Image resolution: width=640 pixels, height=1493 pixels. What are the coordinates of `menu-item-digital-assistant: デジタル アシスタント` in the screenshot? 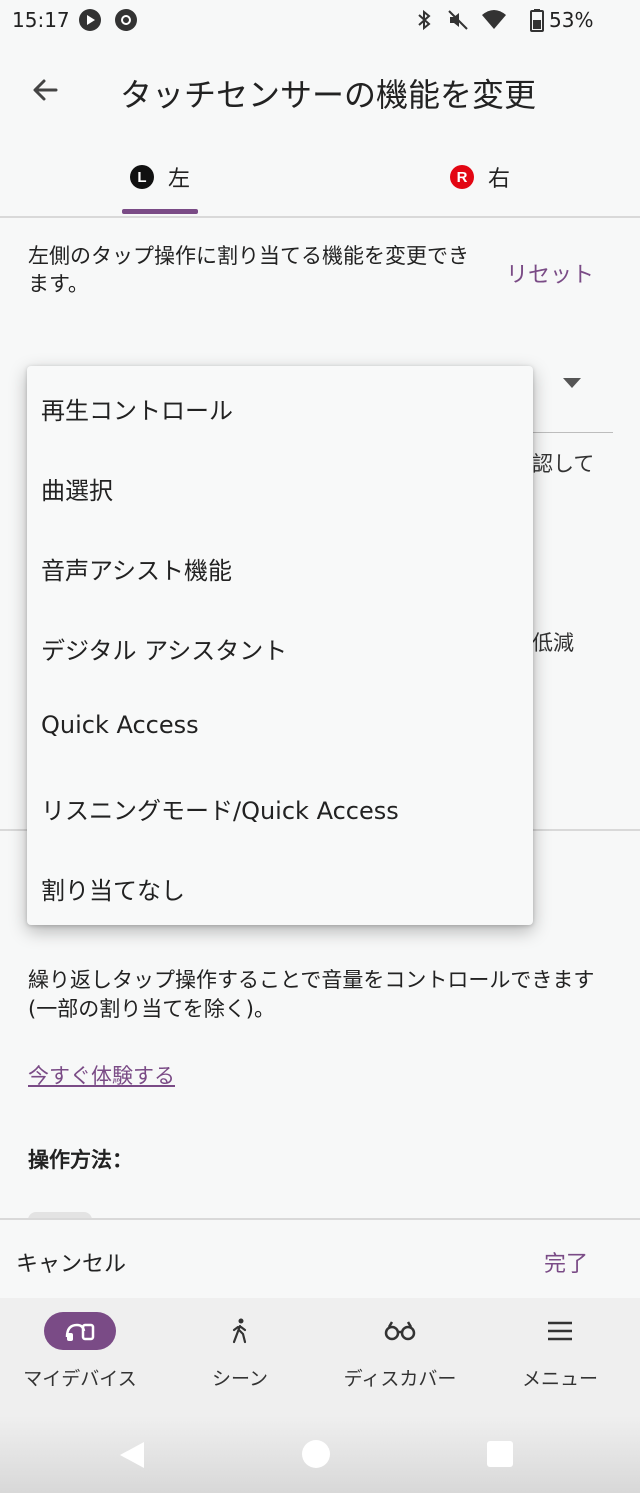 It's located at (280, 647).